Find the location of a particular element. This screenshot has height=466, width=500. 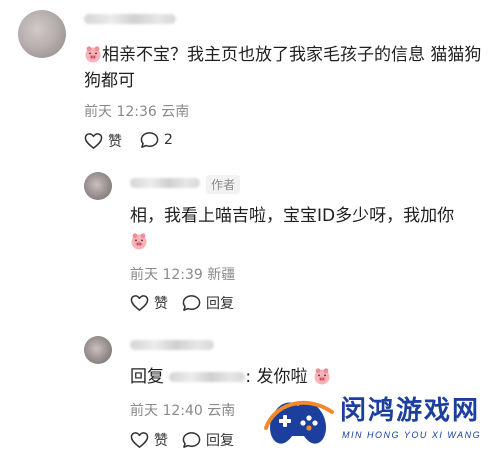

watermark-subtitle: MIN HONG YOU XI WANG is located at coordinates (412, 435).